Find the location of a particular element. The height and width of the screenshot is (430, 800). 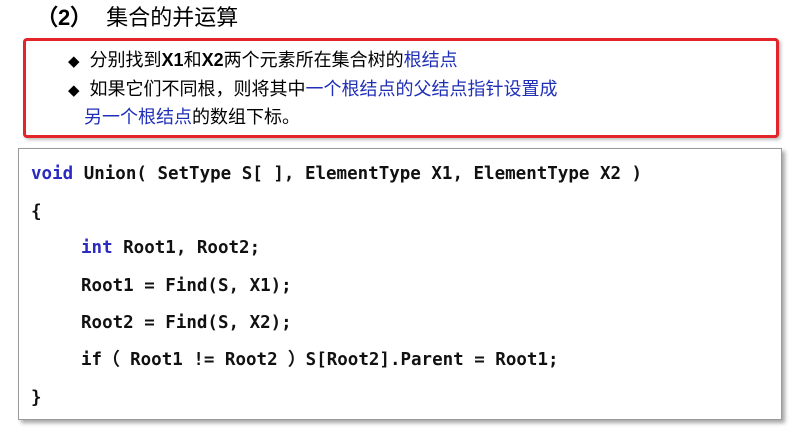

bullet-item-merge-rule-continued: 另一个根结点的数组下标。 is located at coordinates (192, 118).